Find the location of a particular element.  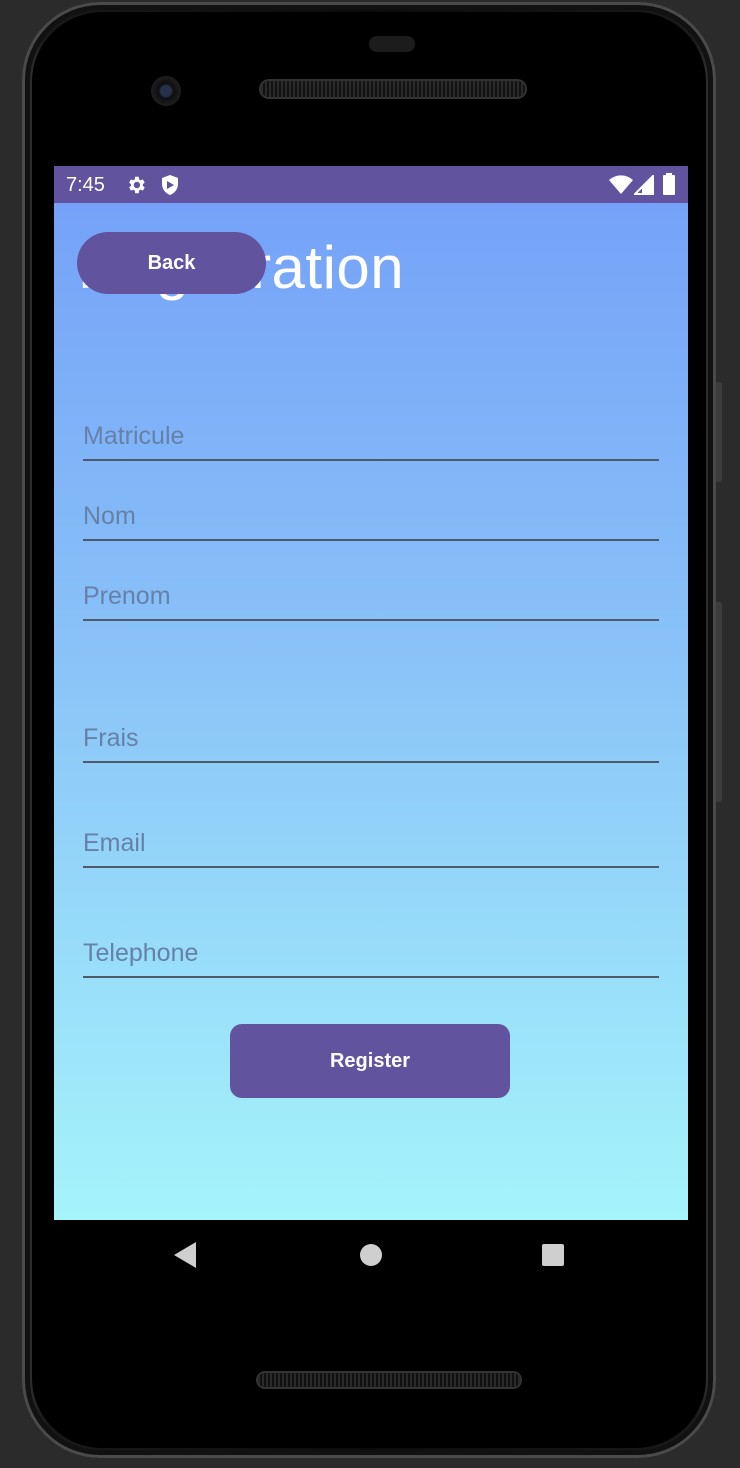

frais-input is located at coordinates (371, 738).